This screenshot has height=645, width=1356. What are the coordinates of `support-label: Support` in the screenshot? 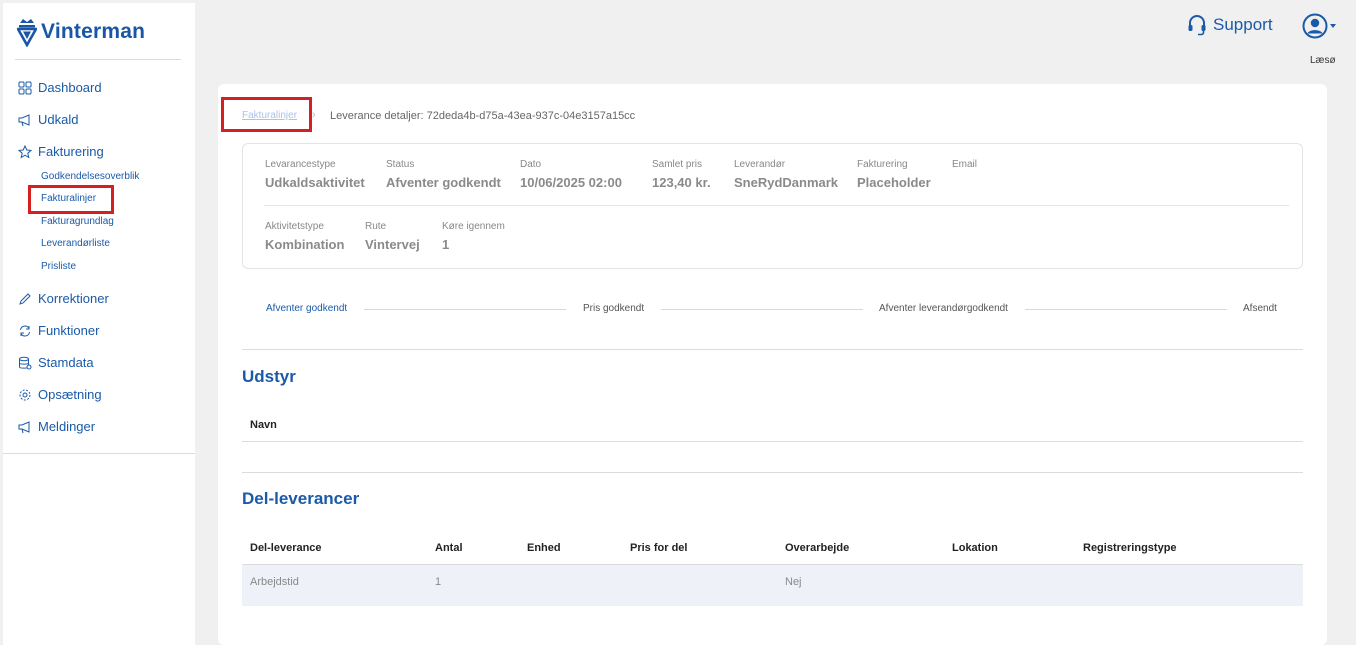 It's located at (1243, 24).